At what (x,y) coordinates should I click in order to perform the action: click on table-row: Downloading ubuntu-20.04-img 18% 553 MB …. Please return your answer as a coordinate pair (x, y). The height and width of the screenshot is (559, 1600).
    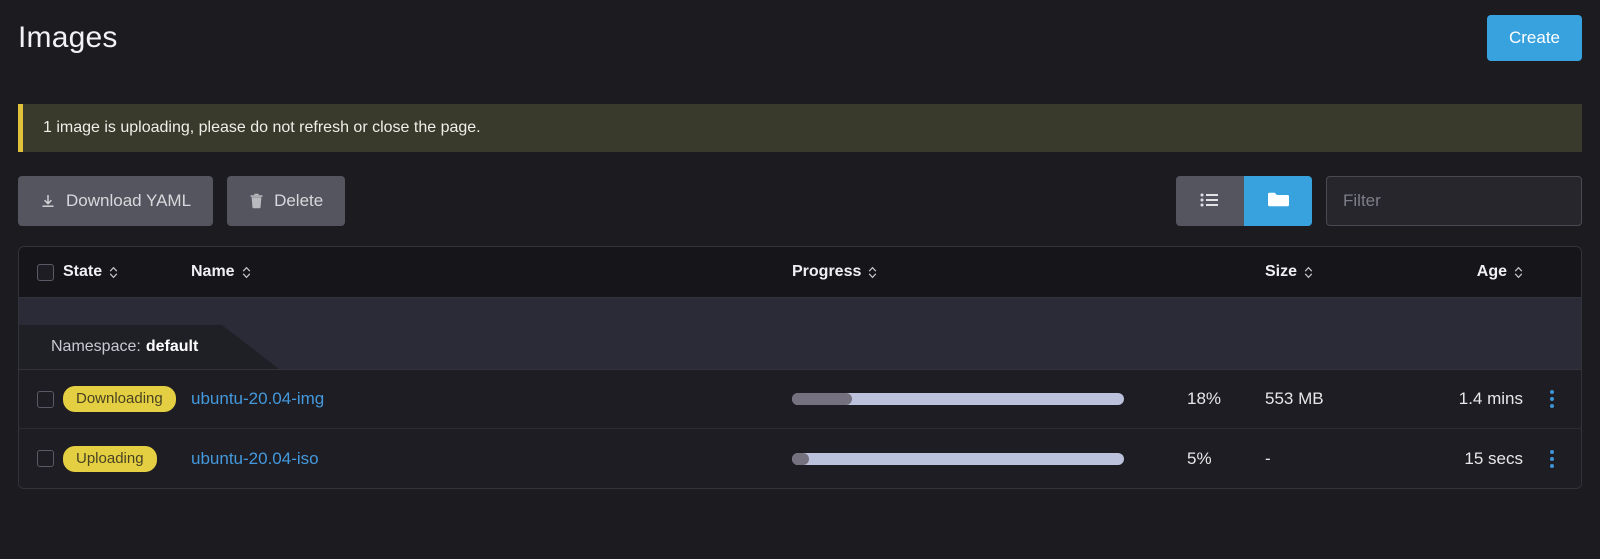
    Looking at the image, I should click on (800, 399).